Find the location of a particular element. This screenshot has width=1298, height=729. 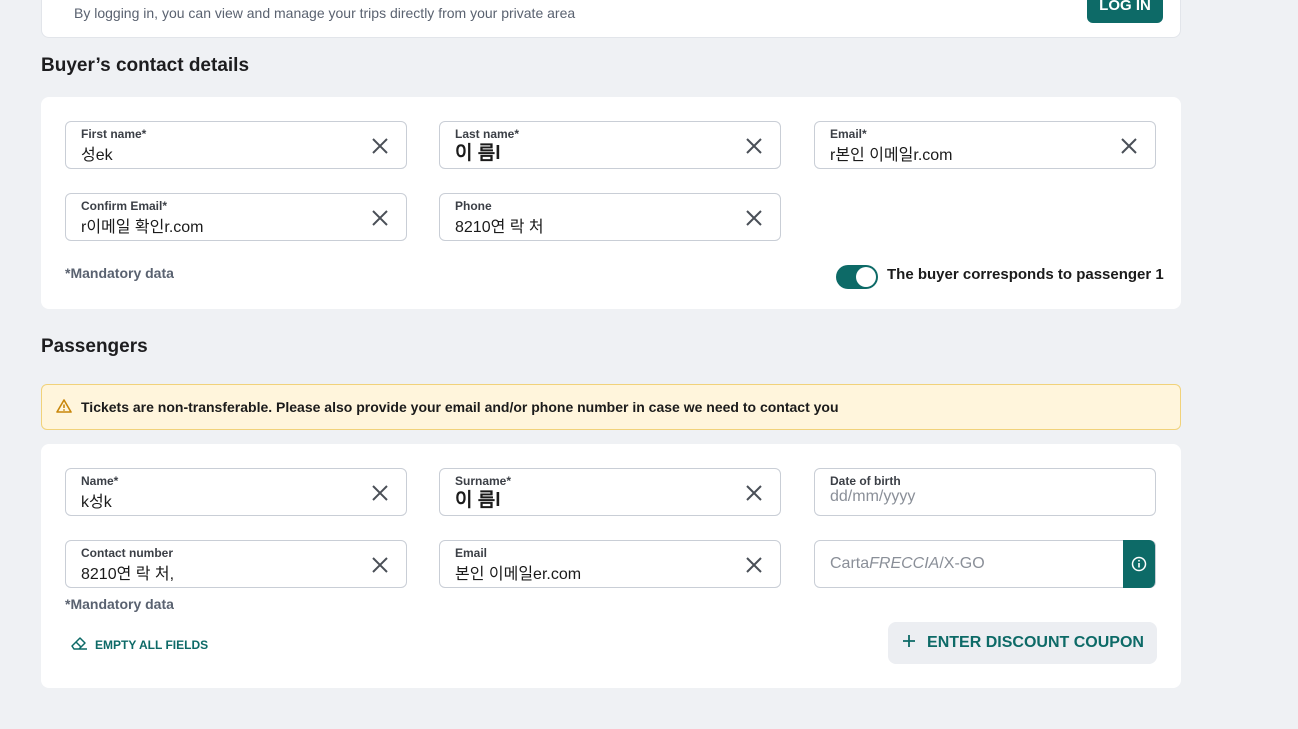

eraser-icon is located at coordinates (79, 644).